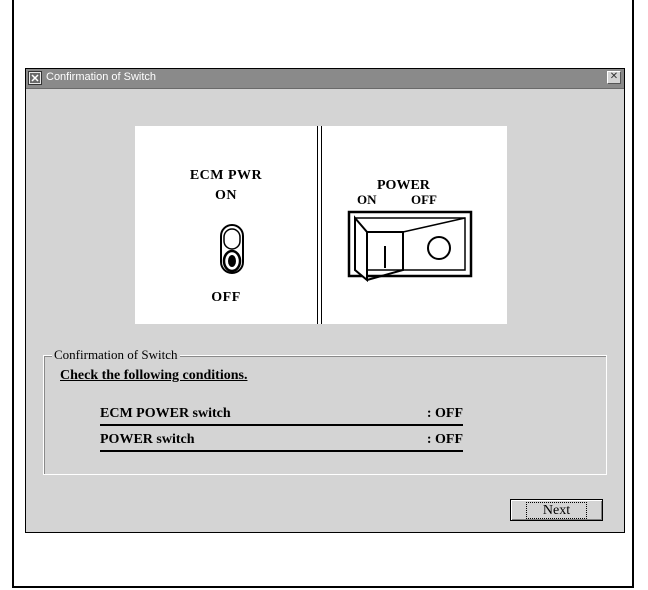 This screenshot has height=590, width=648. I want to click on condition-row-ecm-power: ECM POWER switch : OFF, so click(281, 416).